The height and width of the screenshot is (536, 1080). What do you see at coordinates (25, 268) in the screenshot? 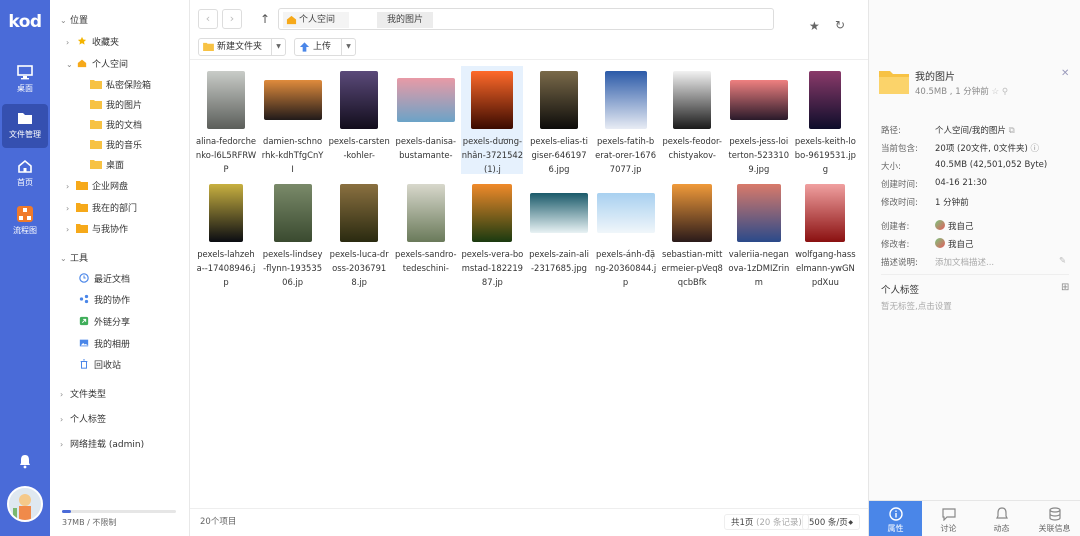
I see `app-rail: kod 桌面 文件管理 首页 流程图` at bounding box center [25, 268].